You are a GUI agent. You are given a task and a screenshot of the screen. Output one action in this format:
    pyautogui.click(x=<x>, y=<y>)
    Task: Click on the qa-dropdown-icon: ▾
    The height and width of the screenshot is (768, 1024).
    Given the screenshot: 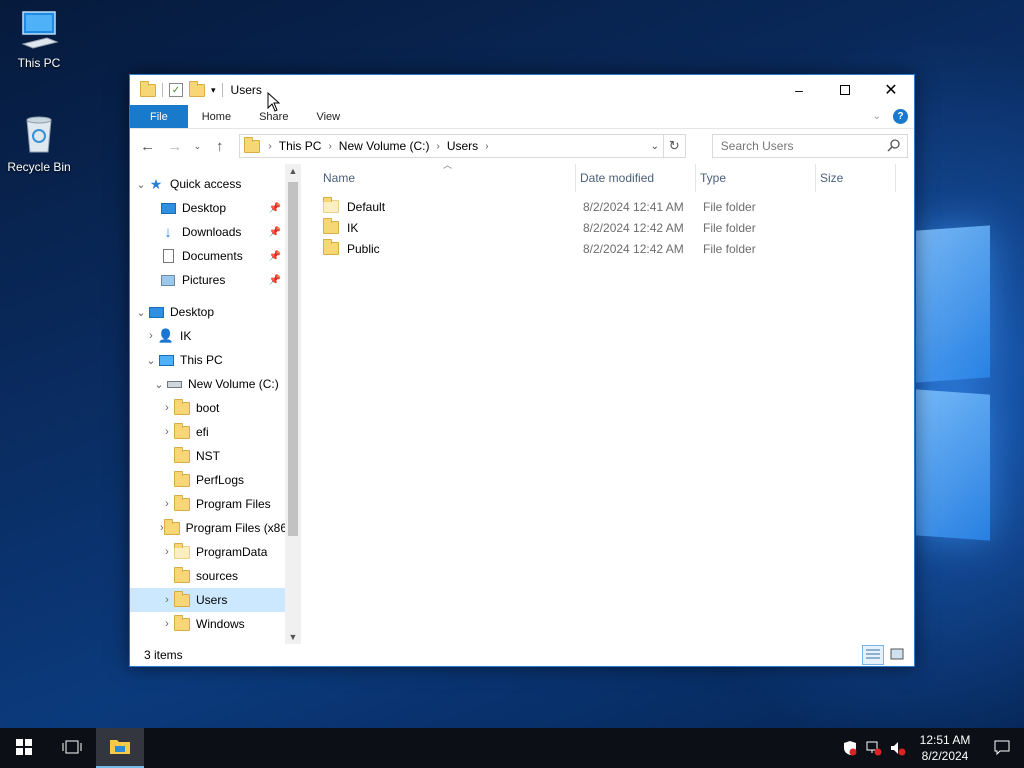 What is the action you would take?
    pyautogui.click(x=213, y=90)
    